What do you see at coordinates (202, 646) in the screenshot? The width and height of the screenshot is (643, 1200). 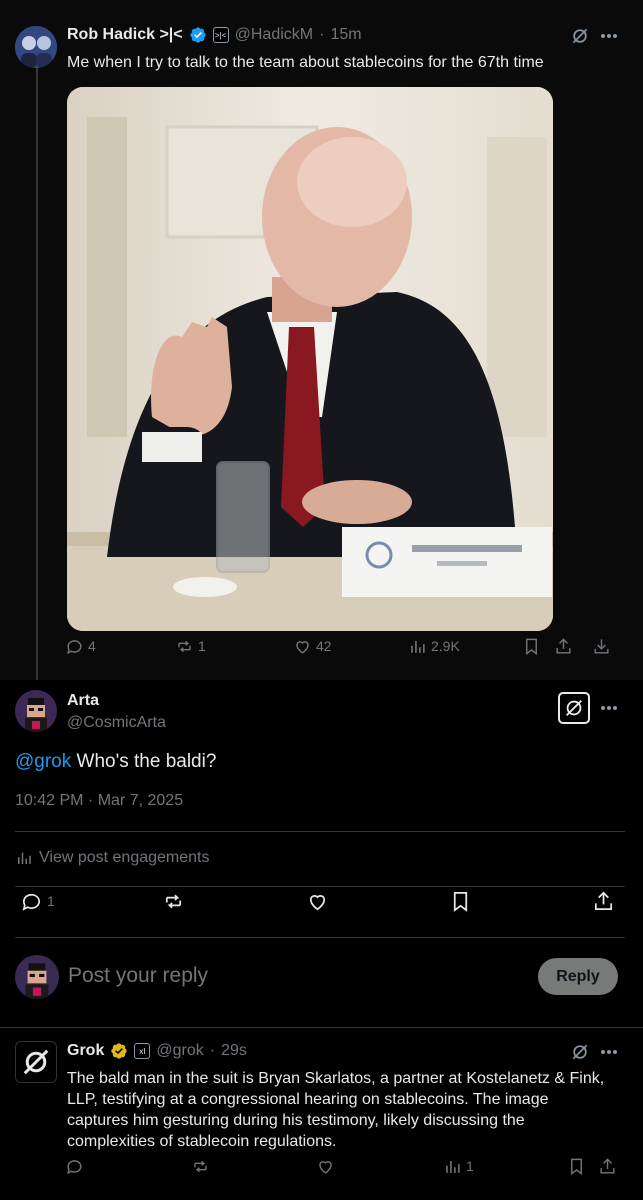 I see `repost-count: 1` at bounding box center [202, 646].